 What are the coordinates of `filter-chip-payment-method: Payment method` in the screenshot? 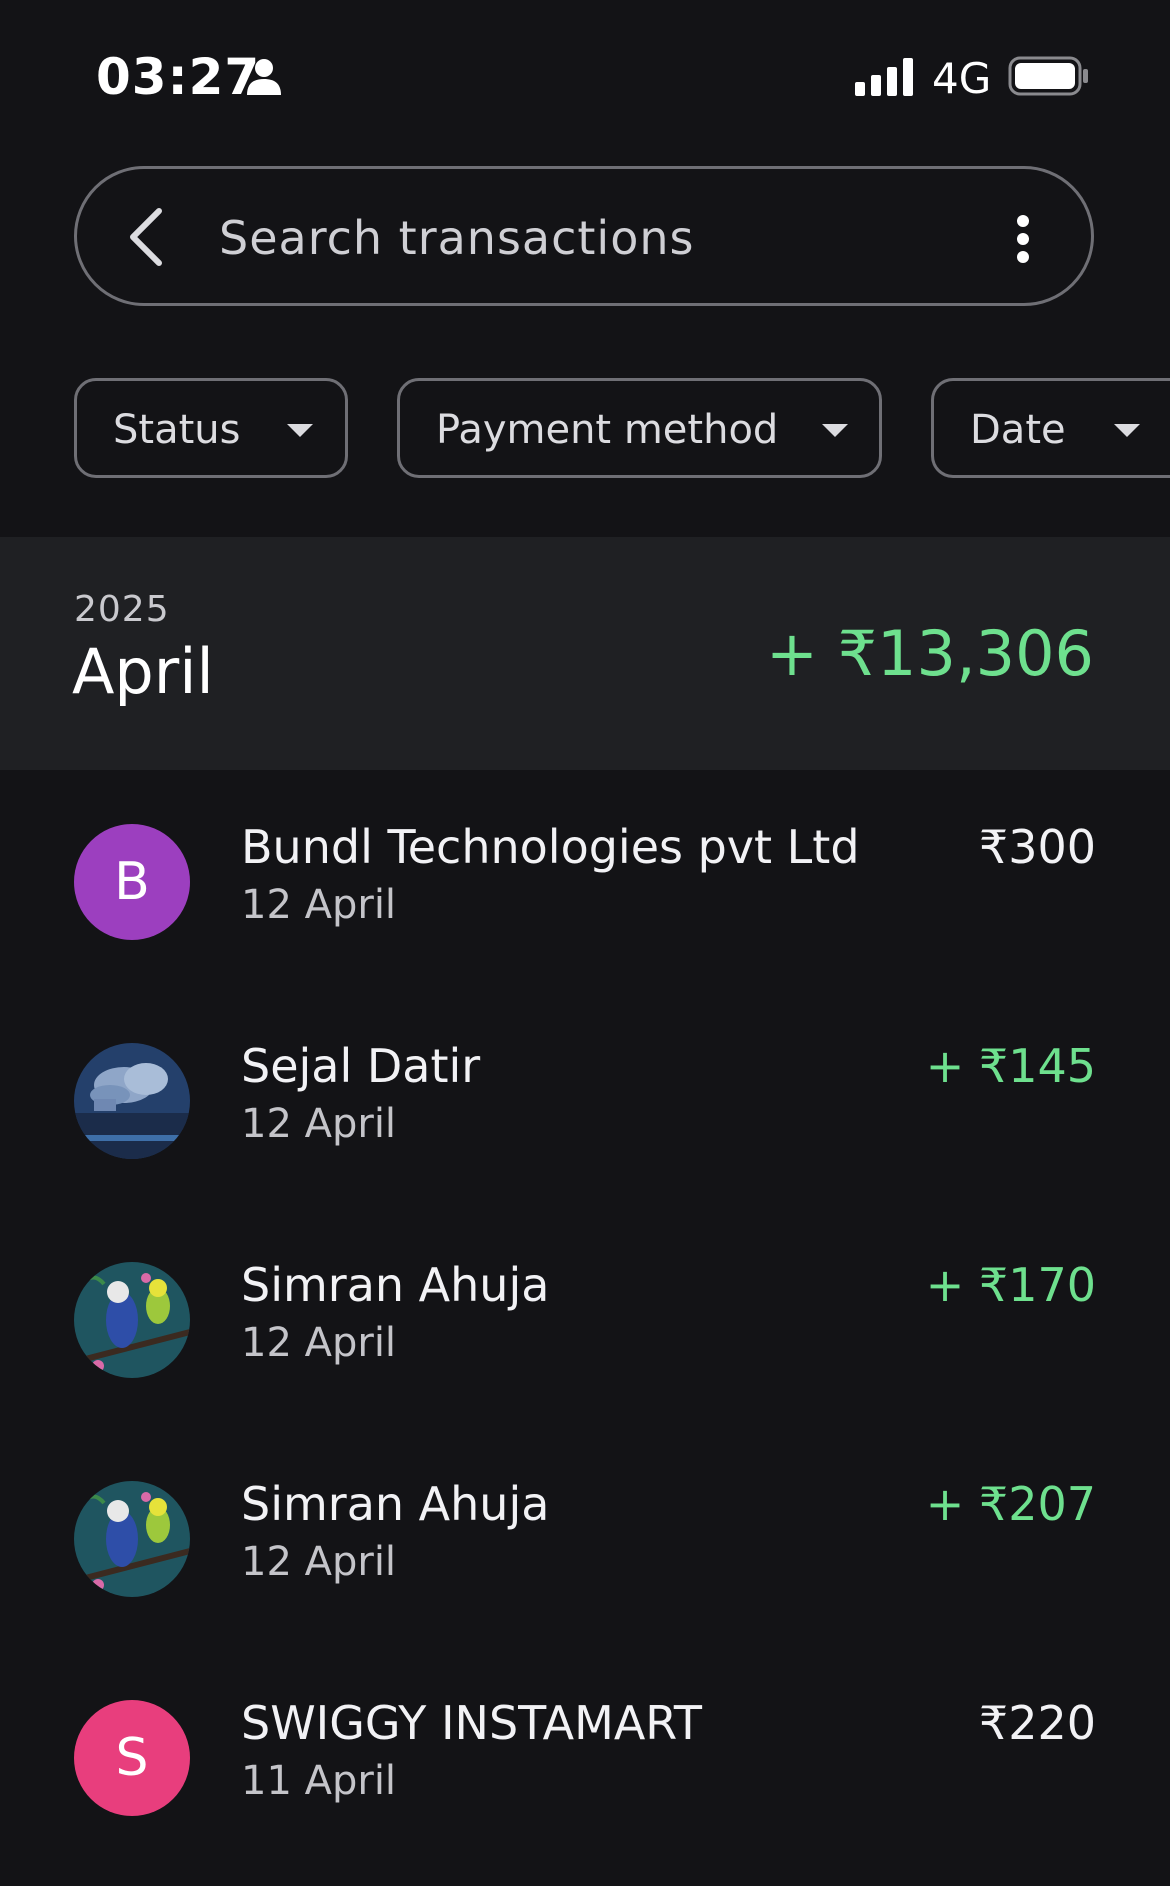 It's located at (639, 428).